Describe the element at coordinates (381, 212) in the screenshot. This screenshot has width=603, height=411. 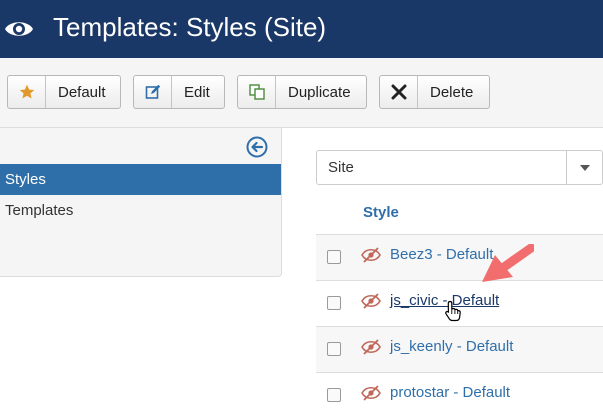
I see `column-header-style: Style` at that location.